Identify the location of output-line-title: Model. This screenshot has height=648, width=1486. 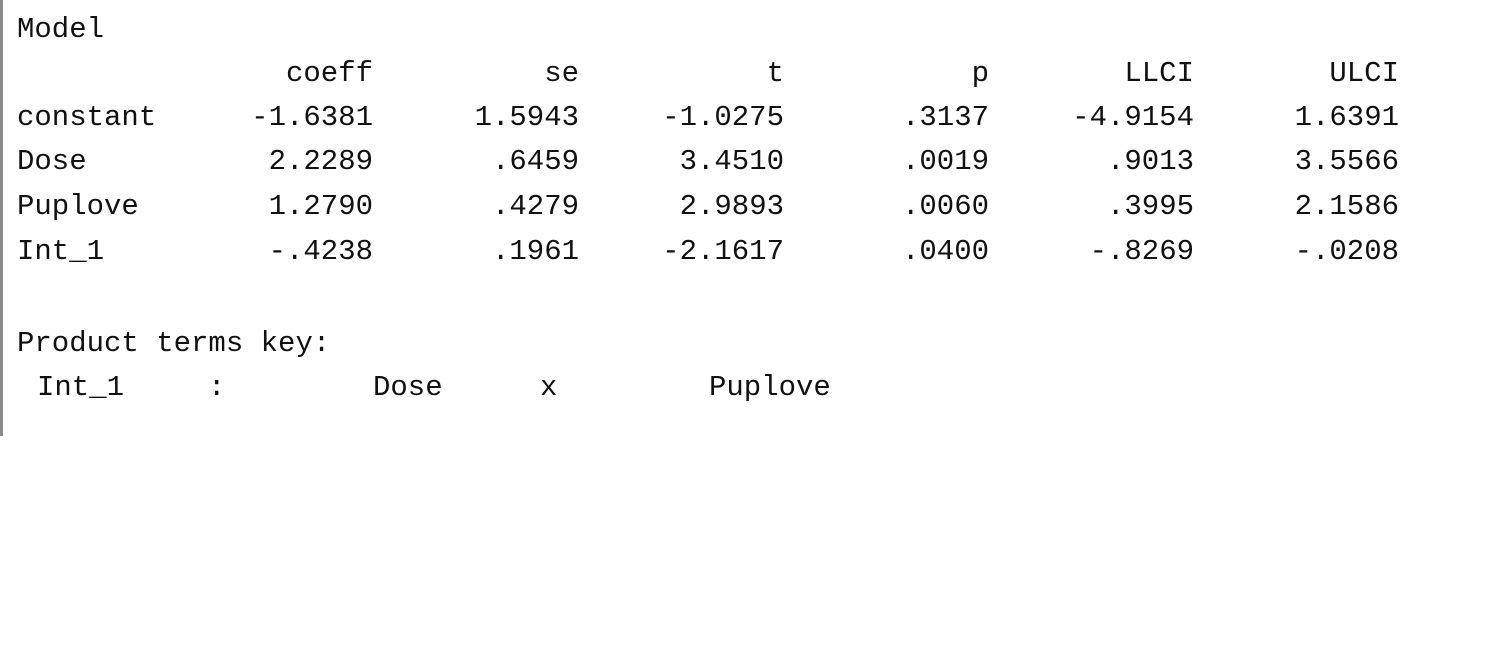
(53, 30).